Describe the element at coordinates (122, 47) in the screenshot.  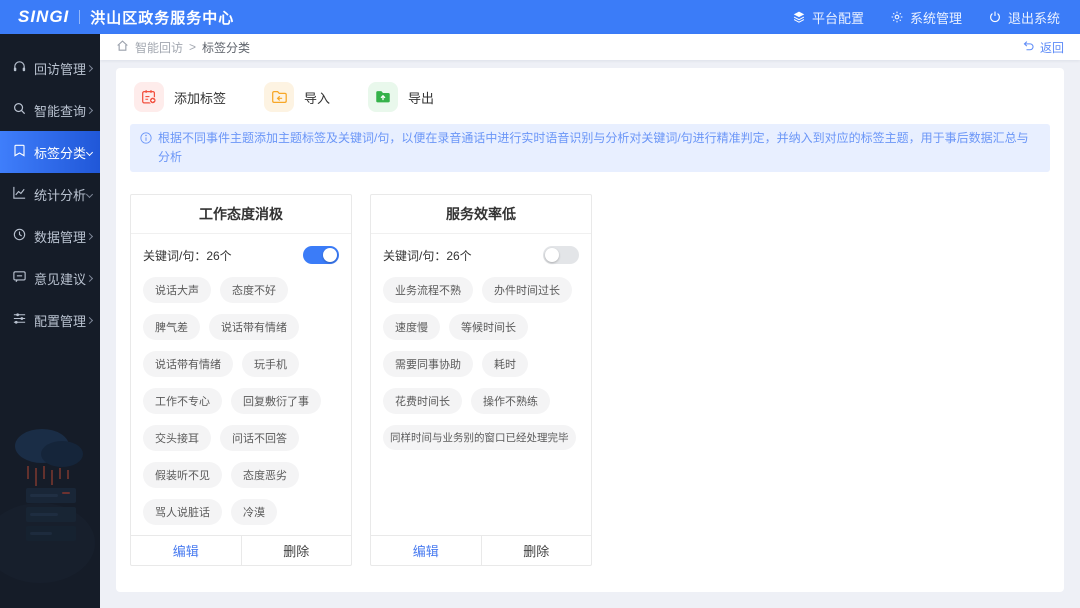
I see `home-icon` at that location.